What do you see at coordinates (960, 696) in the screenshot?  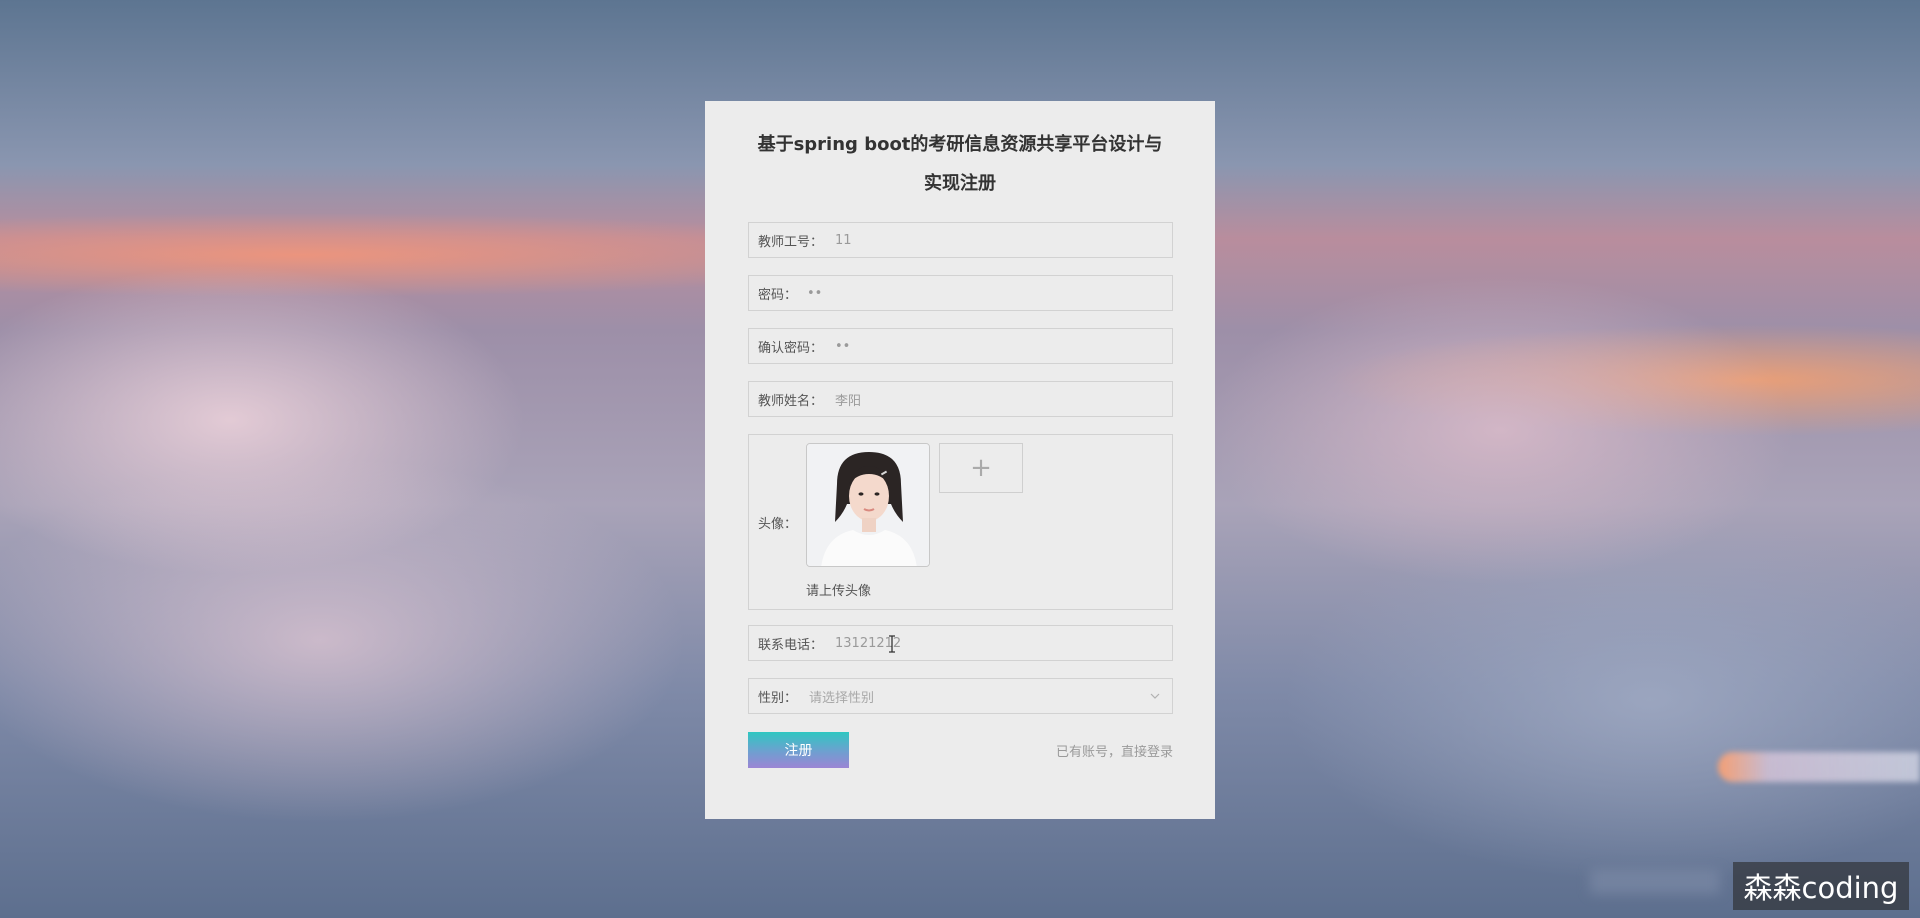 I see `gender-select: 性别： 请选择性别` at bounding box center [960, 696].